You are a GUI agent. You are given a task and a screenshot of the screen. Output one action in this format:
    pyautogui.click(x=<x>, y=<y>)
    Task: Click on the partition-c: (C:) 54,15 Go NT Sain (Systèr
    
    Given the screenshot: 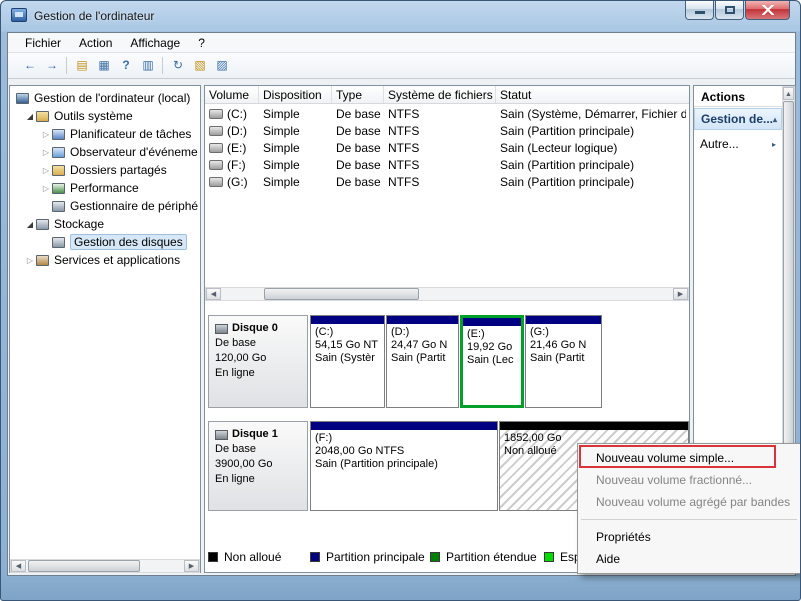 What is the action you would take?
    pyautogui.click(x=347, y=361)
    